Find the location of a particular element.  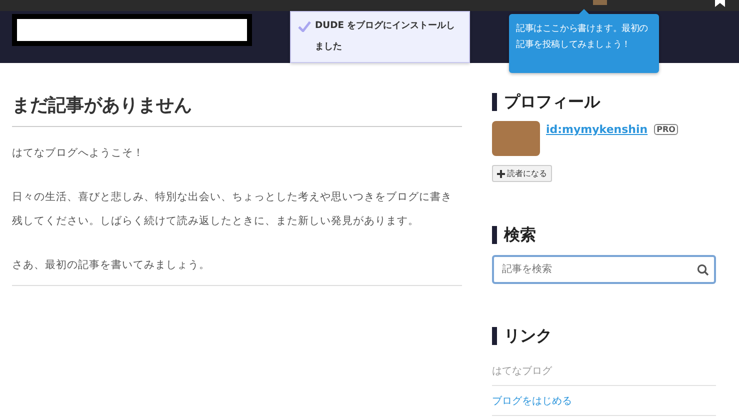

notification-text: DUDE をブログにインストールしました is located at coordinates (385, 36).